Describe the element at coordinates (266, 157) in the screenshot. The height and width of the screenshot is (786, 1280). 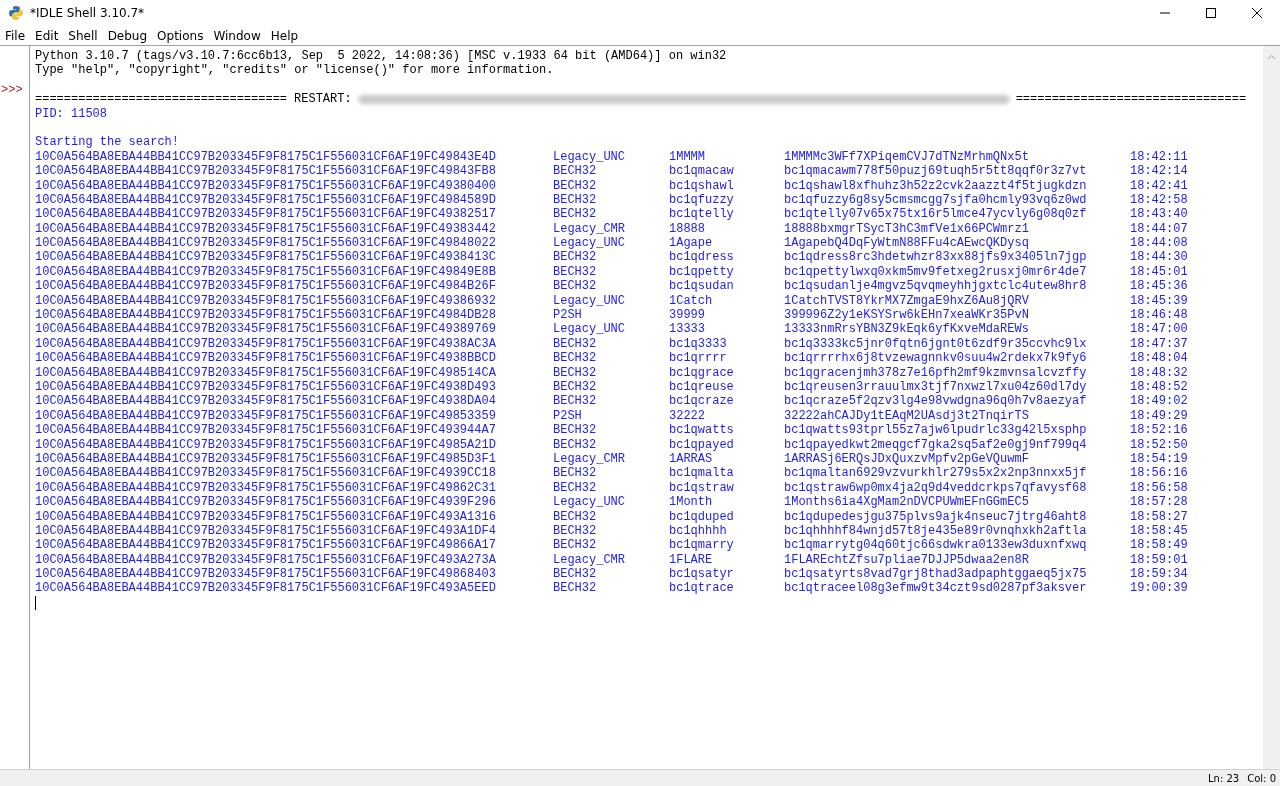
I see `private-key-text: 10C0A564BA8EBA44BB41CC97B203345F9F8175C1F556031CF6AF19FC49843E4D` at that location.